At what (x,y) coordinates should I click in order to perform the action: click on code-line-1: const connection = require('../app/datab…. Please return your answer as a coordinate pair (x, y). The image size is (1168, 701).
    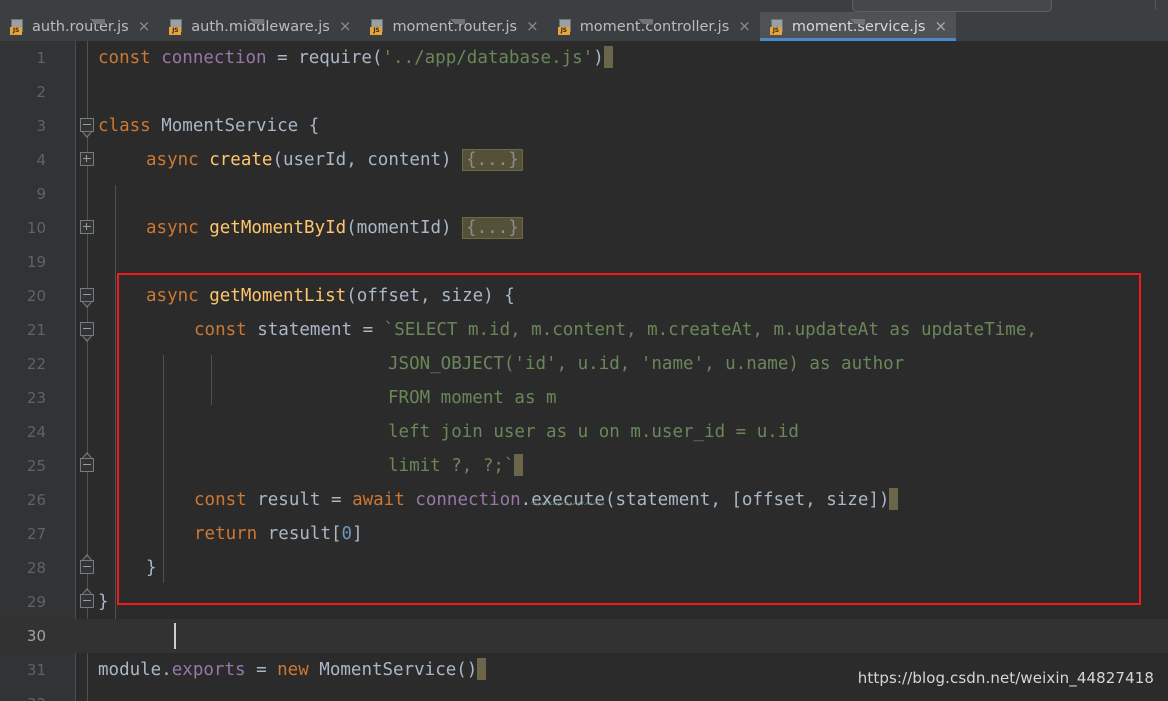
    Looking at the image, I should click on (355, 58).